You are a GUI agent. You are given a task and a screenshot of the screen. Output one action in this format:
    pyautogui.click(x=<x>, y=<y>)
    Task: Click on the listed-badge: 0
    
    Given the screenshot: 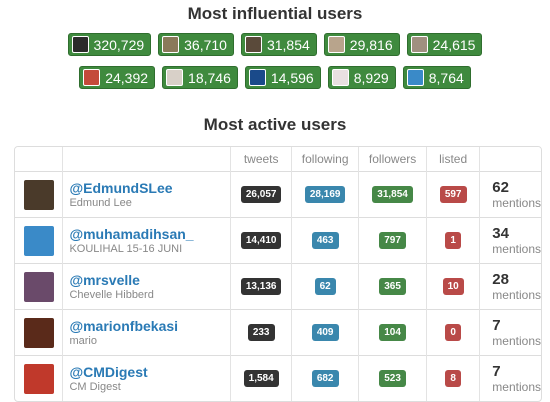 What is the action you would take?
    pyautogui.click(x=453, y=332)
    